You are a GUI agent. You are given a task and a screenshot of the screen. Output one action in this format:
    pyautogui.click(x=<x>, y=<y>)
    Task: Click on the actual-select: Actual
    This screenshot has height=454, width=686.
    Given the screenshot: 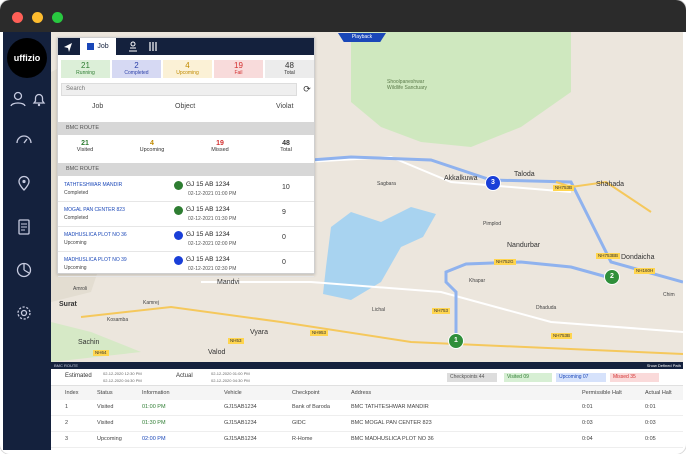 What is the action you would take?
    pyautogui.click(x=184, y=376)
    